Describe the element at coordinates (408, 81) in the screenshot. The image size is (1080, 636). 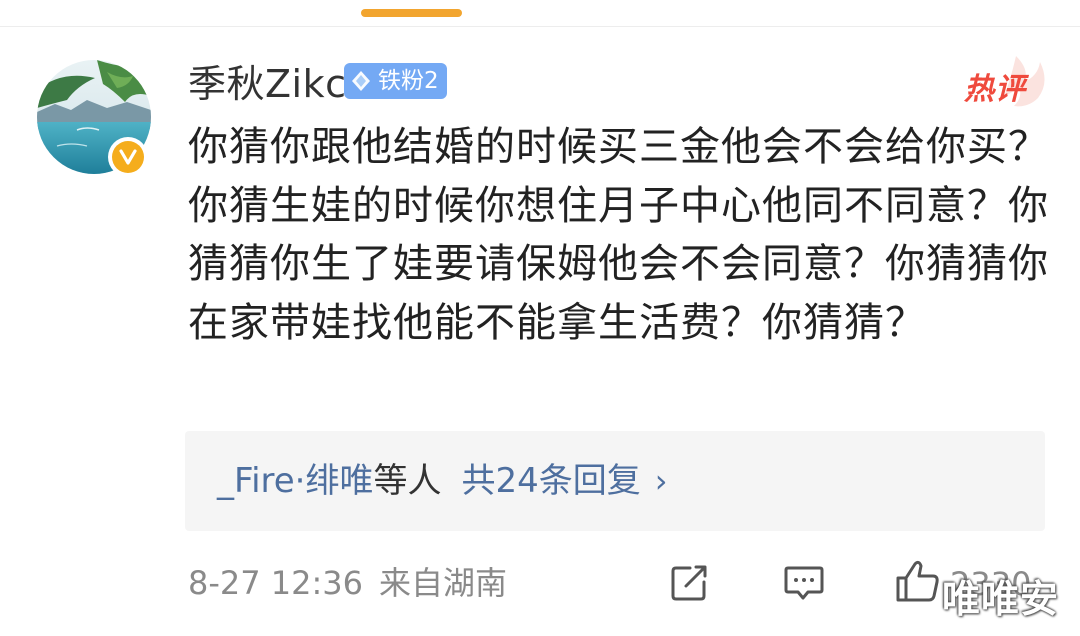
I see `fan-badge-label: 铁粉2` at that location.